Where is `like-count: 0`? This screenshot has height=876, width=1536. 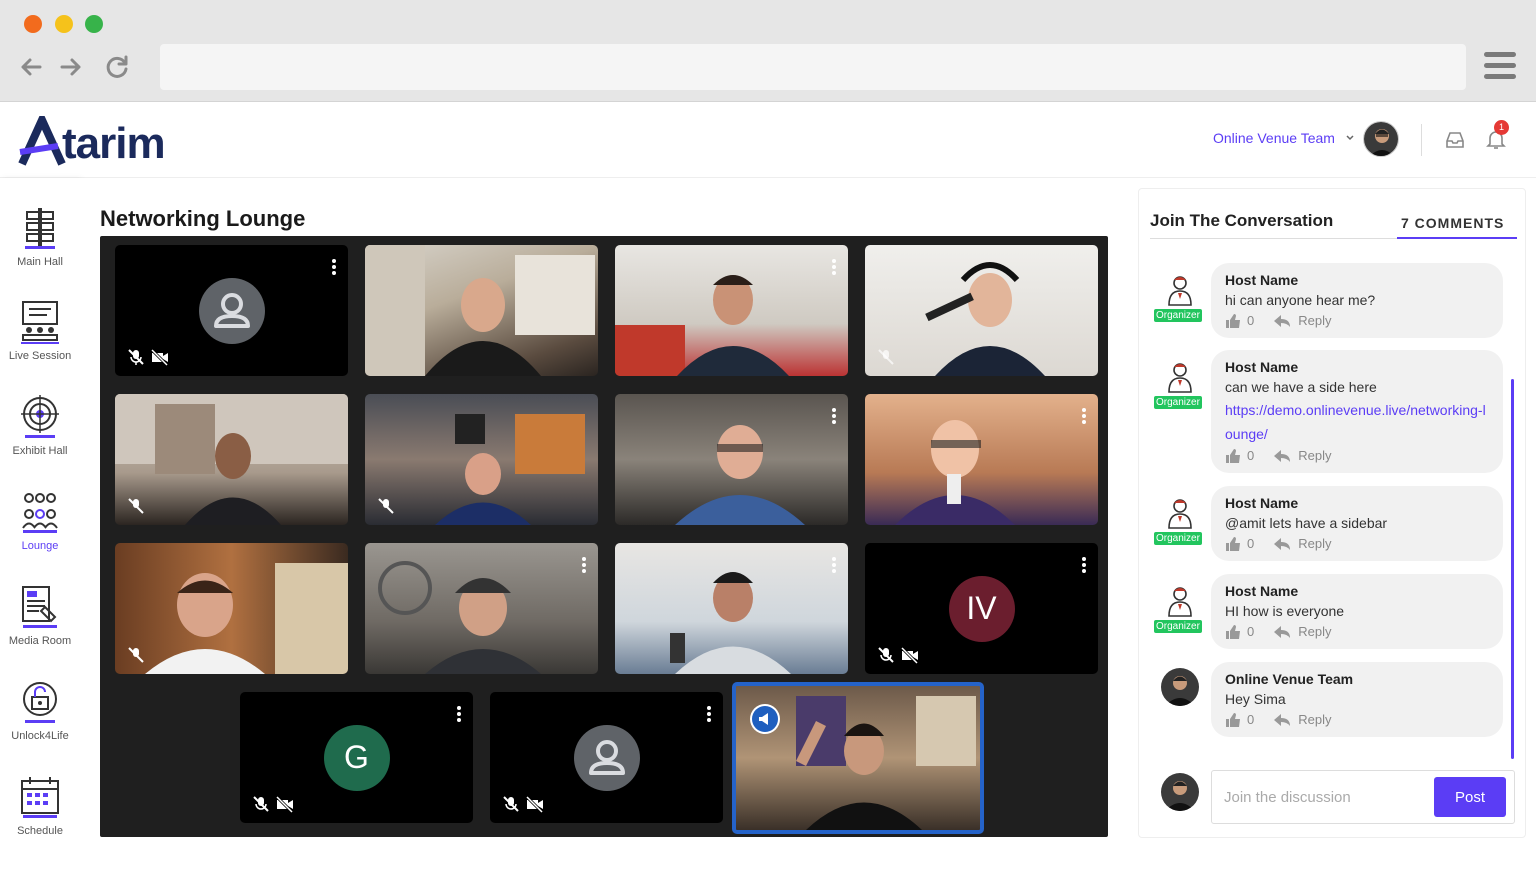
like-count: 0 is located at coordinates (1251, 455).